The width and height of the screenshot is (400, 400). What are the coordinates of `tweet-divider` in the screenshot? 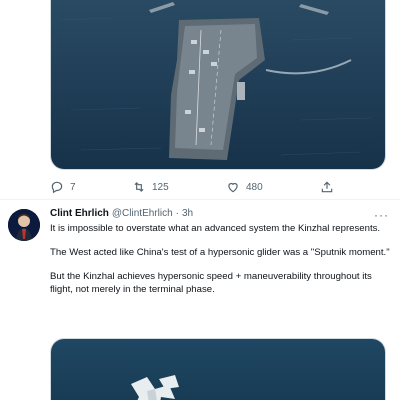 It's located at (200, 199).